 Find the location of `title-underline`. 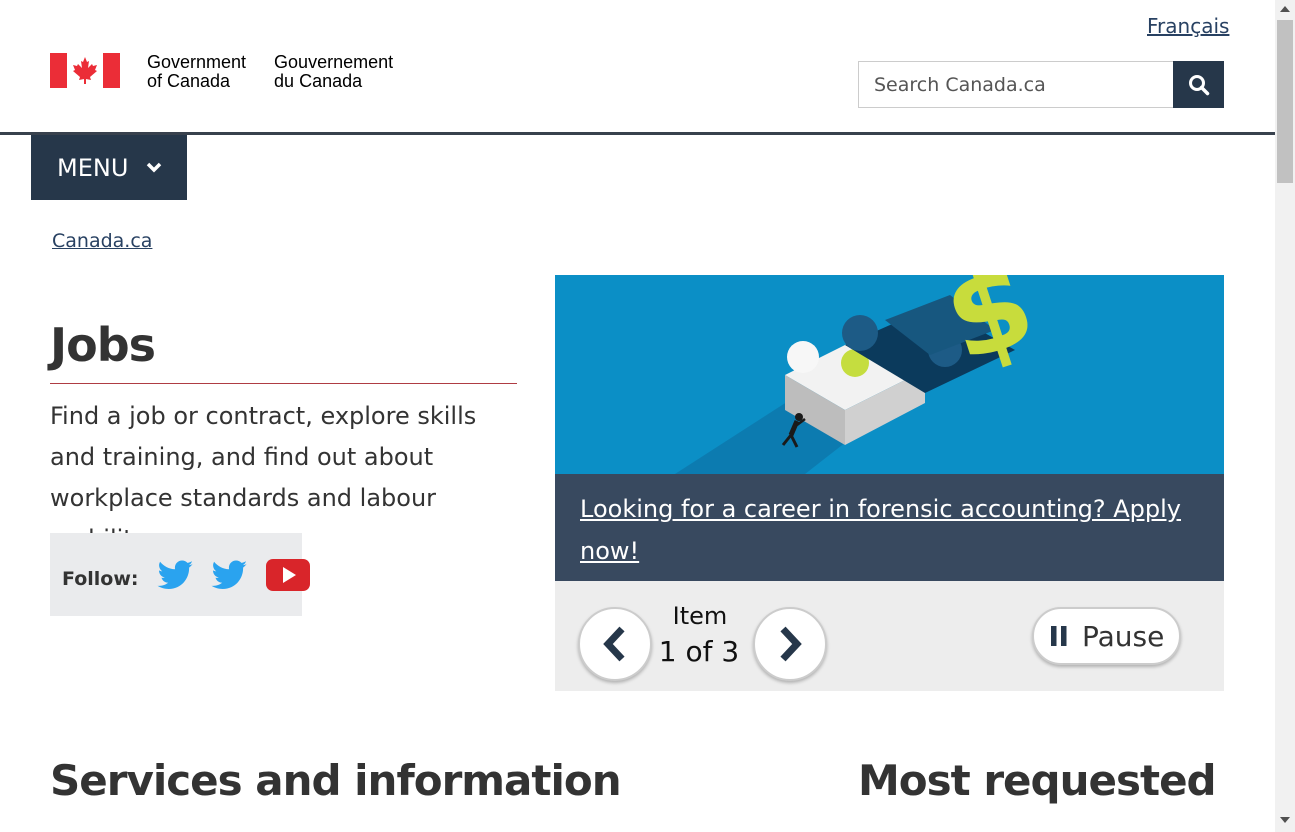

title-underline is located at coordinates (283, 383).